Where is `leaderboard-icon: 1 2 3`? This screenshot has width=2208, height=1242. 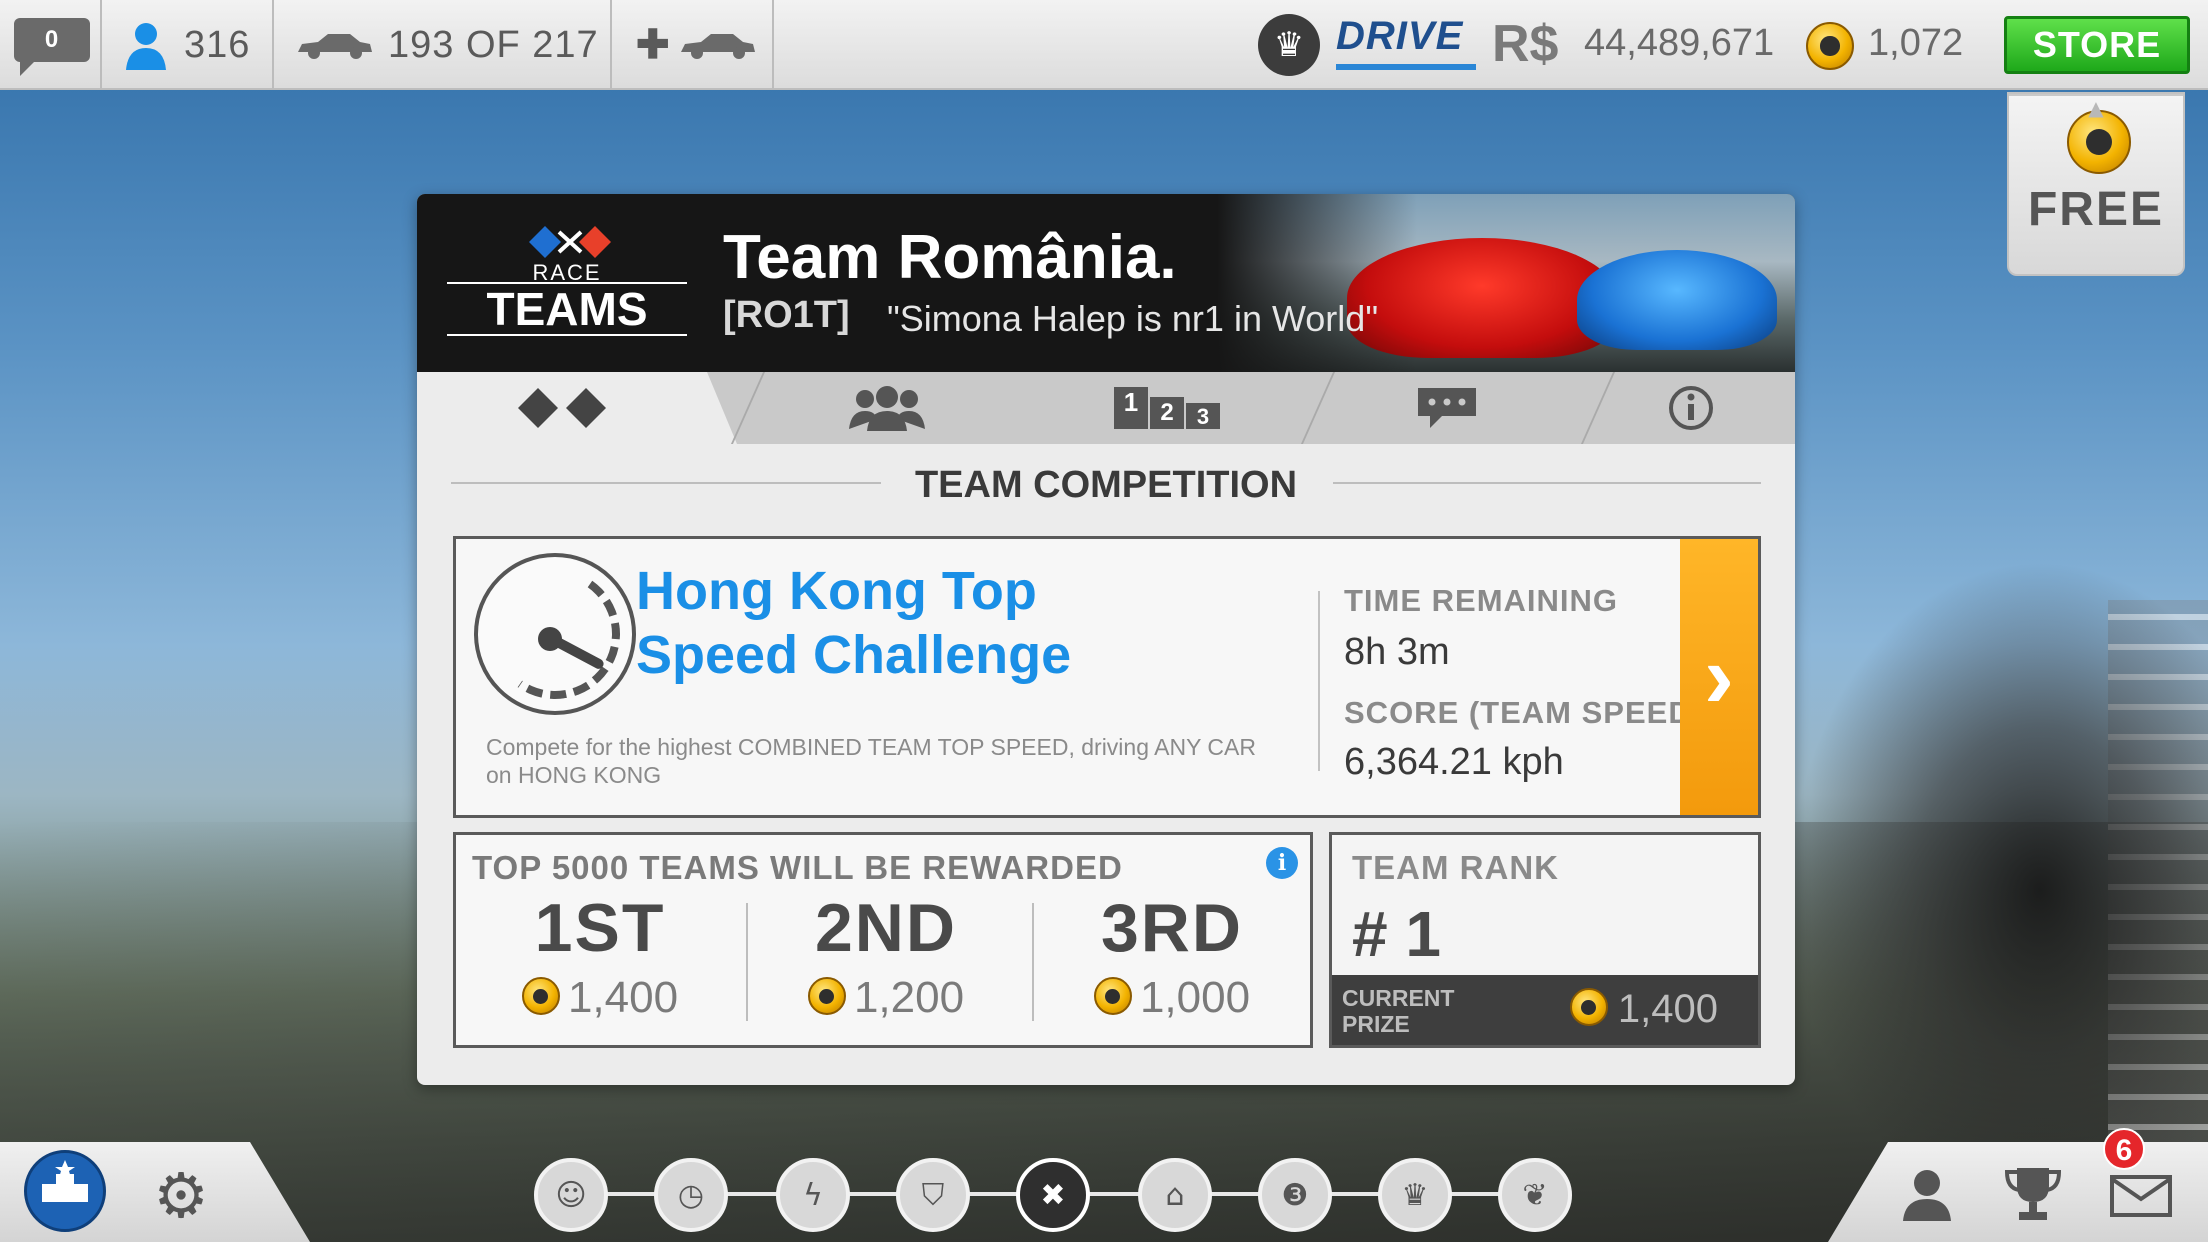 leaderboard-icon: 1 2 3 is located at coordinates (1167, 408).